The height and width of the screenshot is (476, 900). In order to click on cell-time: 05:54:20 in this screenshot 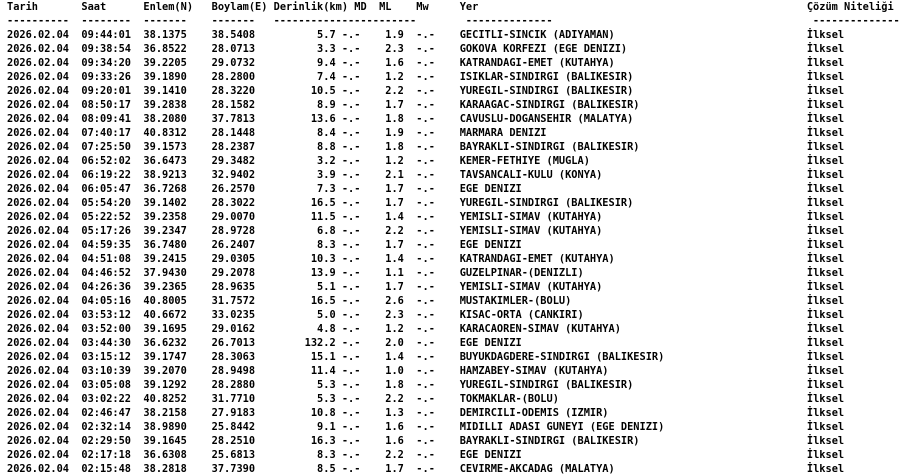, I will do `click(106, 203)`.